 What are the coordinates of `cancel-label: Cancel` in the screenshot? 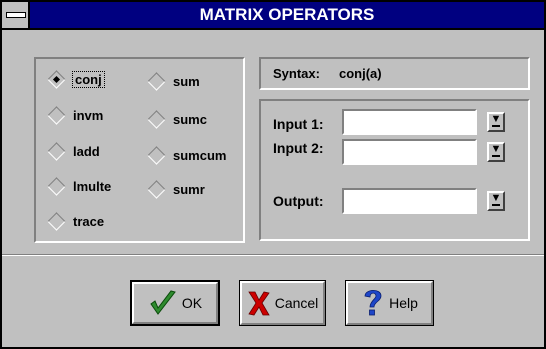 It's located at (296, 303).